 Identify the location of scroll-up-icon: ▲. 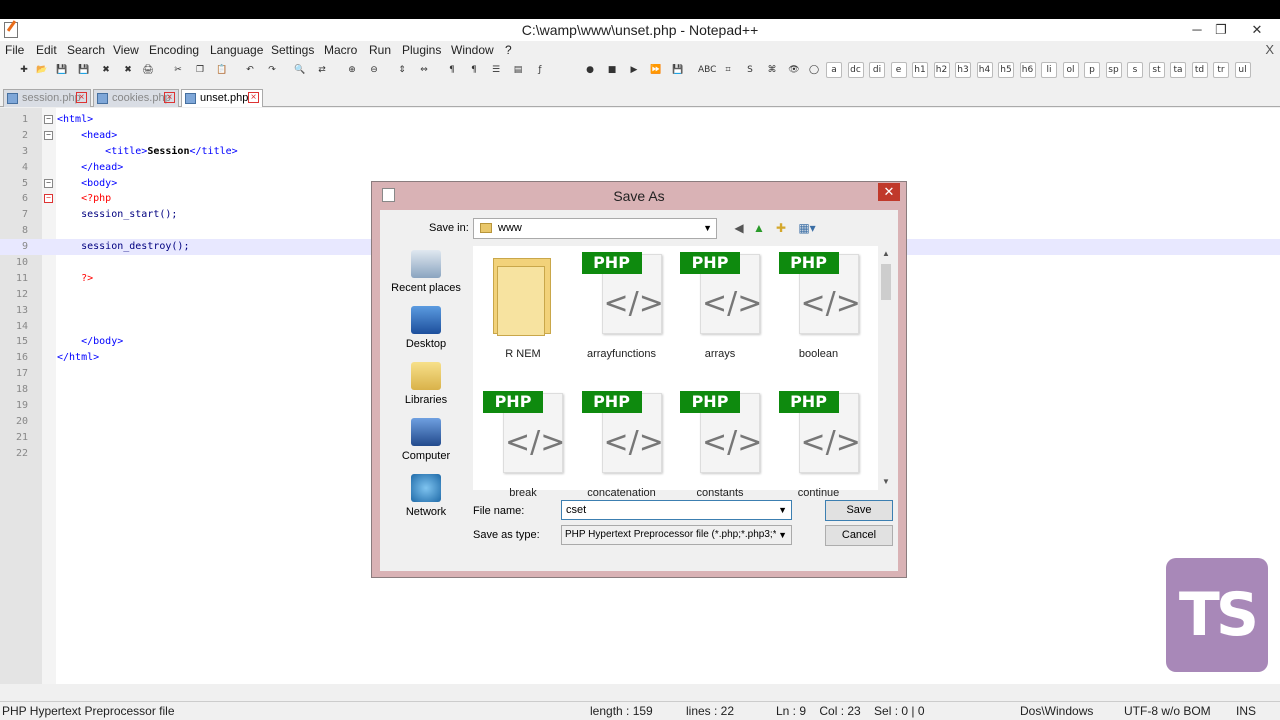
(886, 254).